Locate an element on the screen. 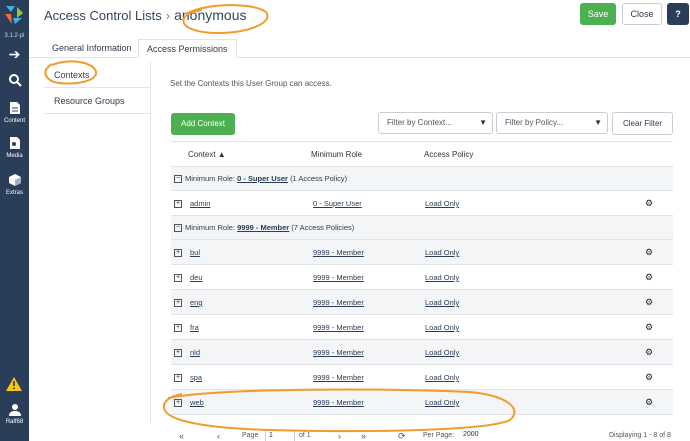  warning-icon is located at coordinates (14, 384).